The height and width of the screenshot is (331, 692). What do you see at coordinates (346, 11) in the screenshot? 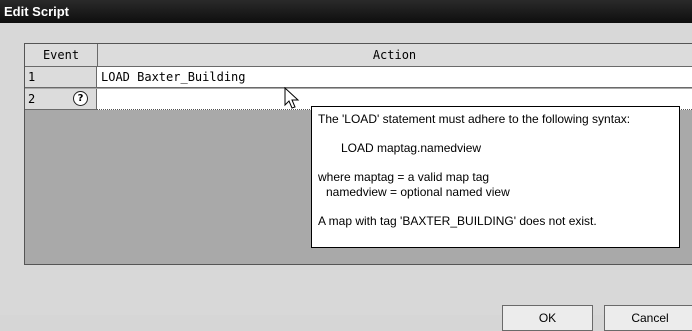
I see `window-title: Edit Script` at bounding box center [346, 11].